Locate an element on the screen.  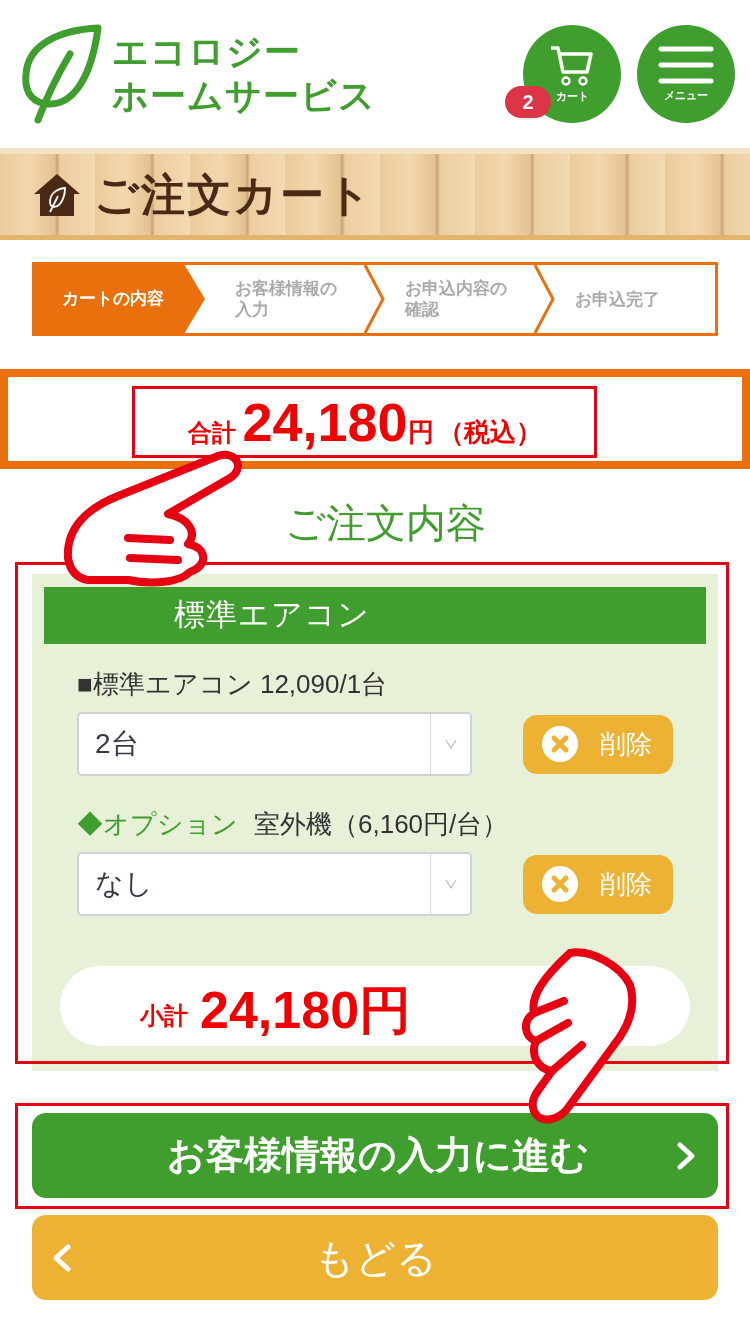
page-title: ご注文カート is located at coordinates (233, 194).